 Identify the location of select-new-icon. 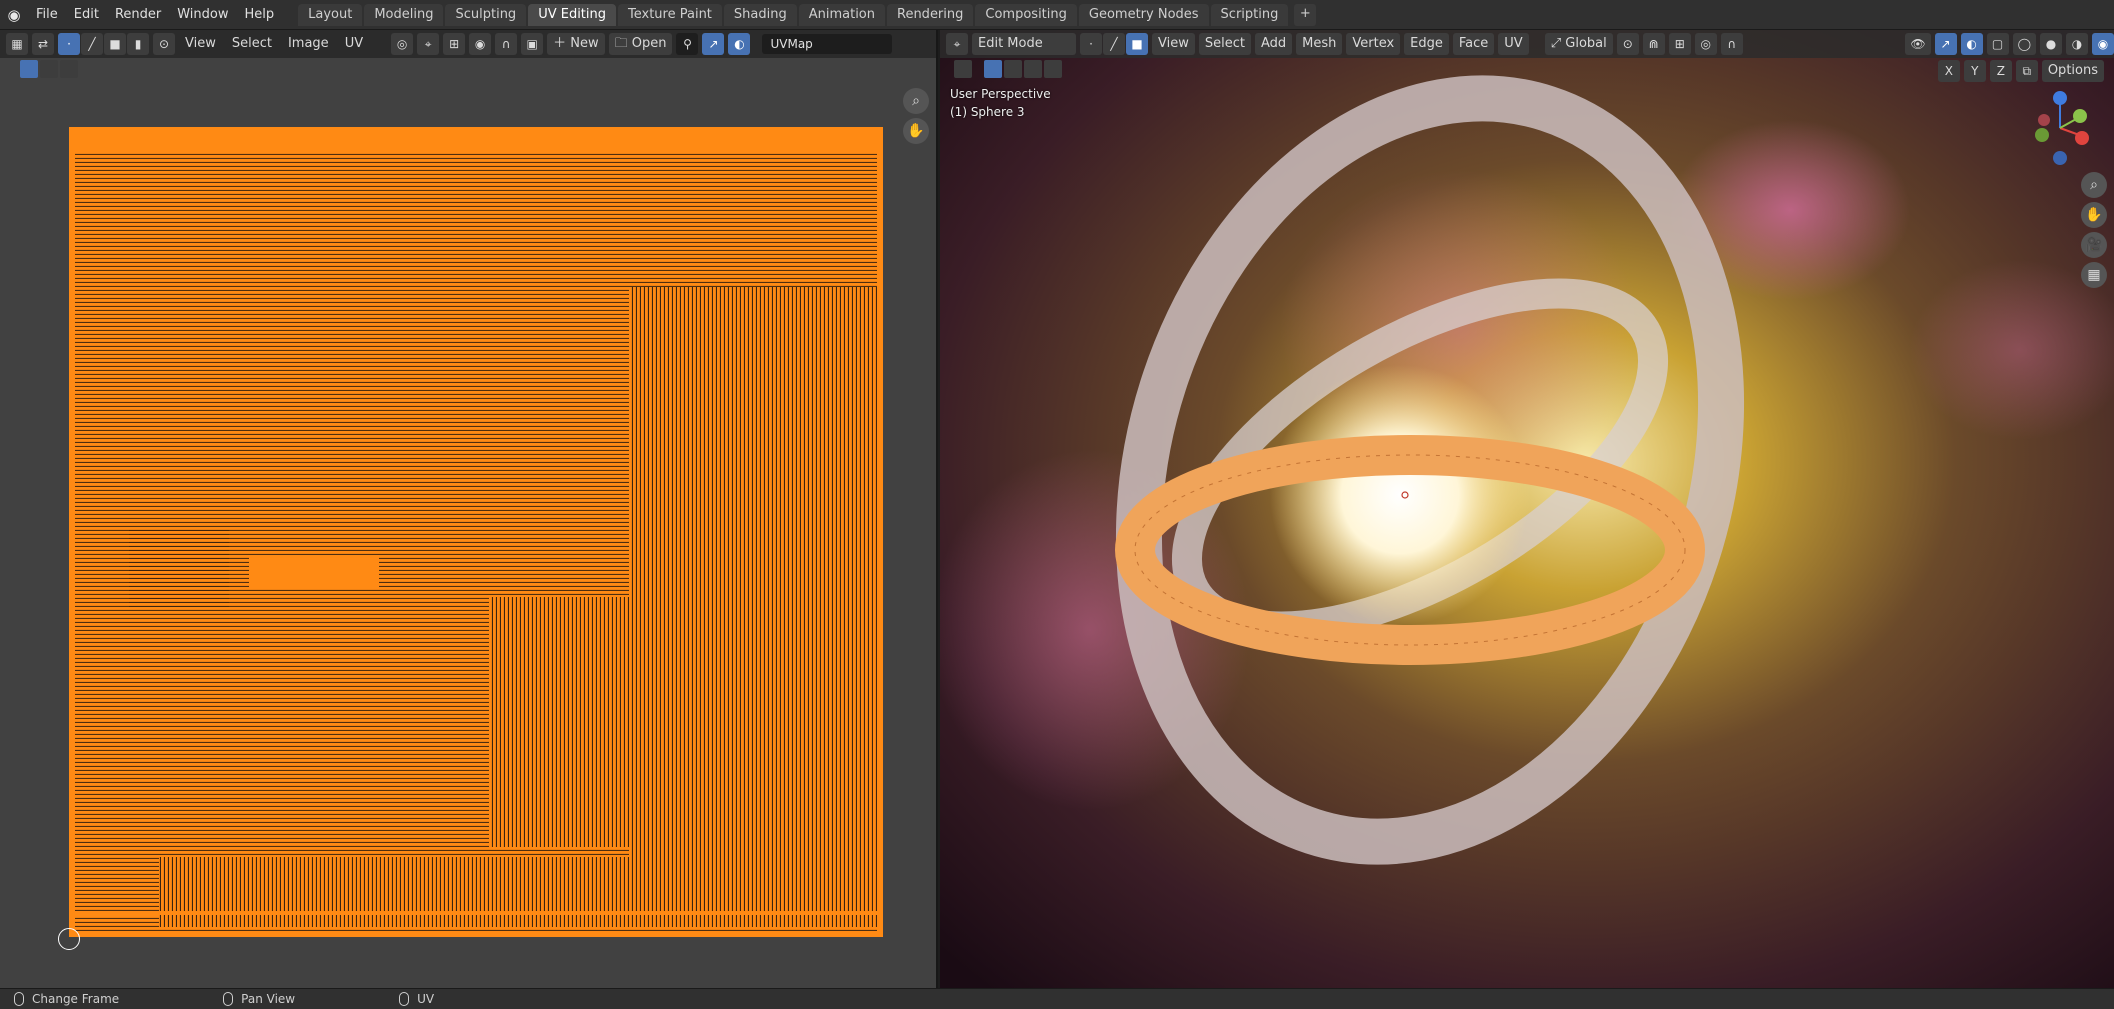
(993, 69).